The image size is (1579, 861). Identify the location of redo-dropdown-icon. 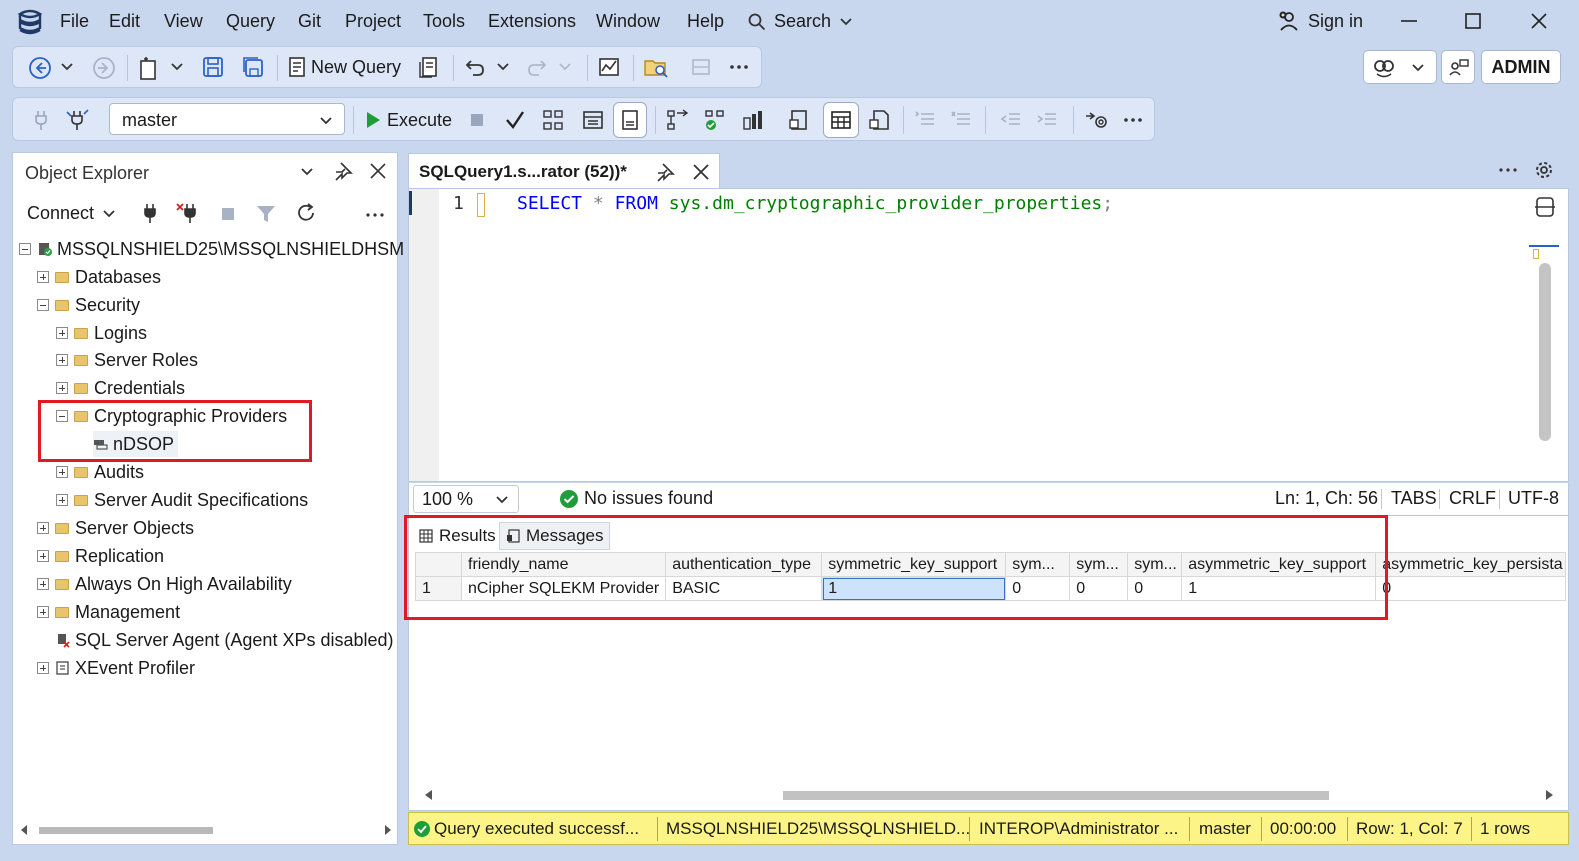
(569, 71).